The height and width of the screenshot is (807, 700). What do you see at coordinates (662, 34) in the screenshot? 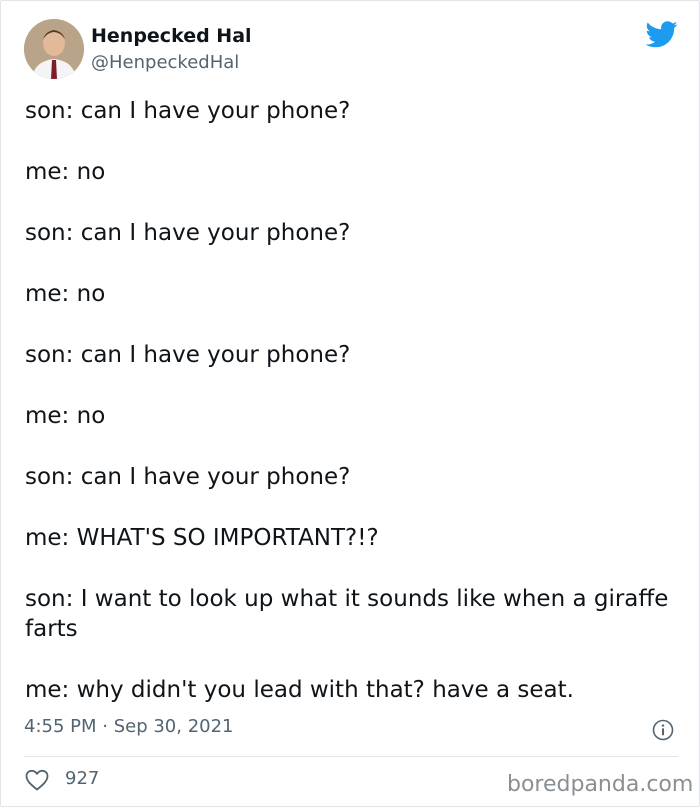
I see `twitter-bird-icon` at bounding box center [662, 34].